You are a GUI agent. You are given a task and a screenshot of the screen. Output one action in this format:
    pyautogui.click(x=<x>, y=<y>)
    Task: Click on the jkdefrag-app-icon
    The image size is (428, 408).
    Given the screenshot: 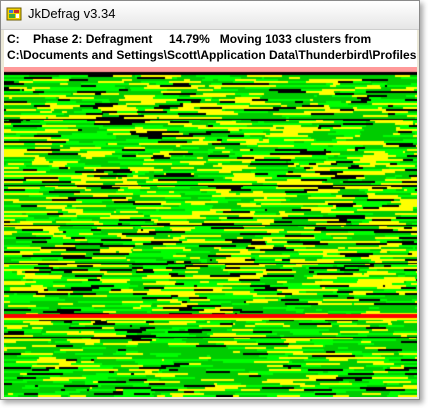 What is the action you would take?
    pyautogui.click(x=14, y=14)
    